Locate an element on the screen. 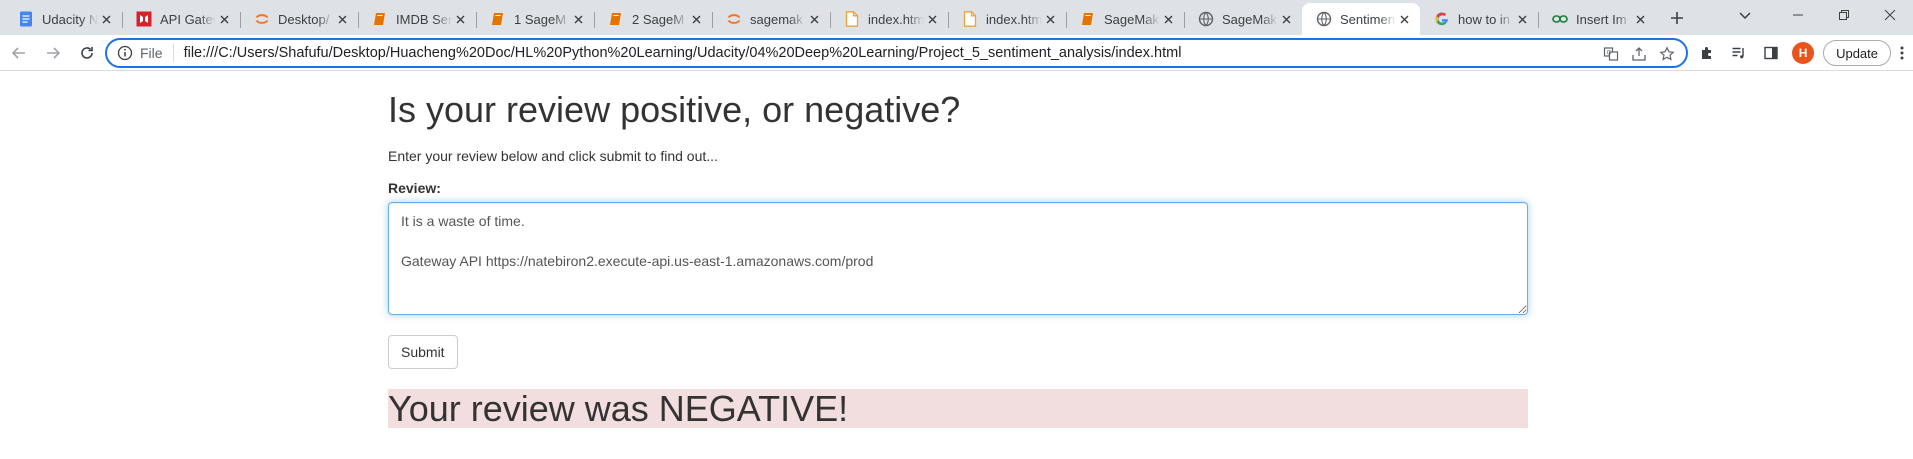 Image resolution: width=1913 pixels, height=459 pixels. toolbar-actions: H Update is located at coordinates (1802, 53).